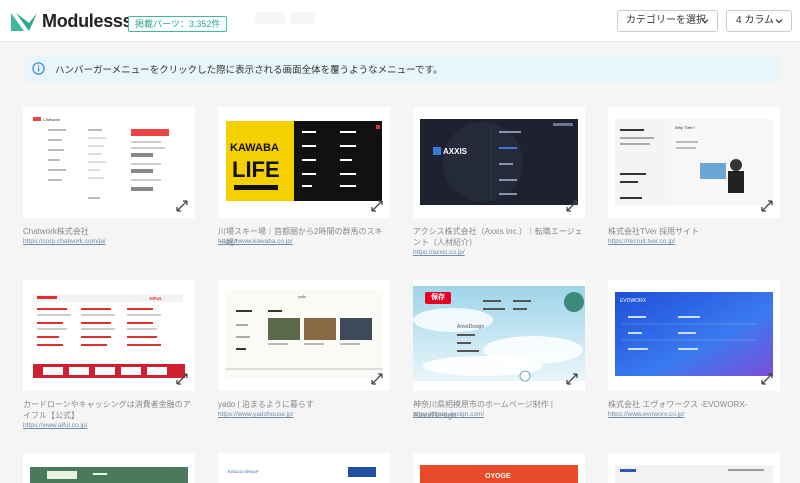 The image size is (800, 483). What do you see at coordinates (755, 20) in the screenshot?
I see `columns-select-label: 4 カラム` at bounding box center [755, 20].